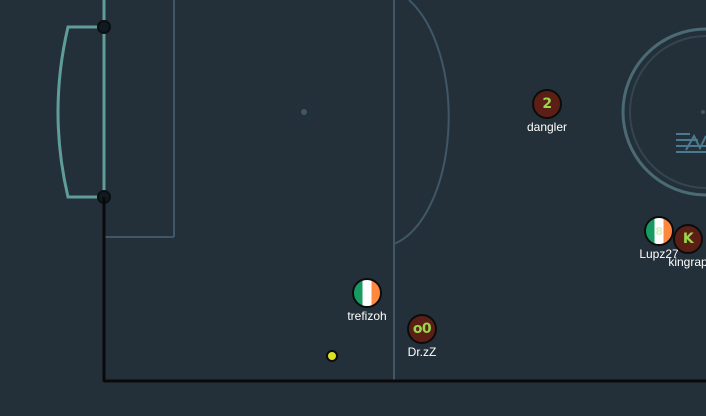  Describe the element at coordinates (332, 356) in the screenshot. I see `ball` at that location.